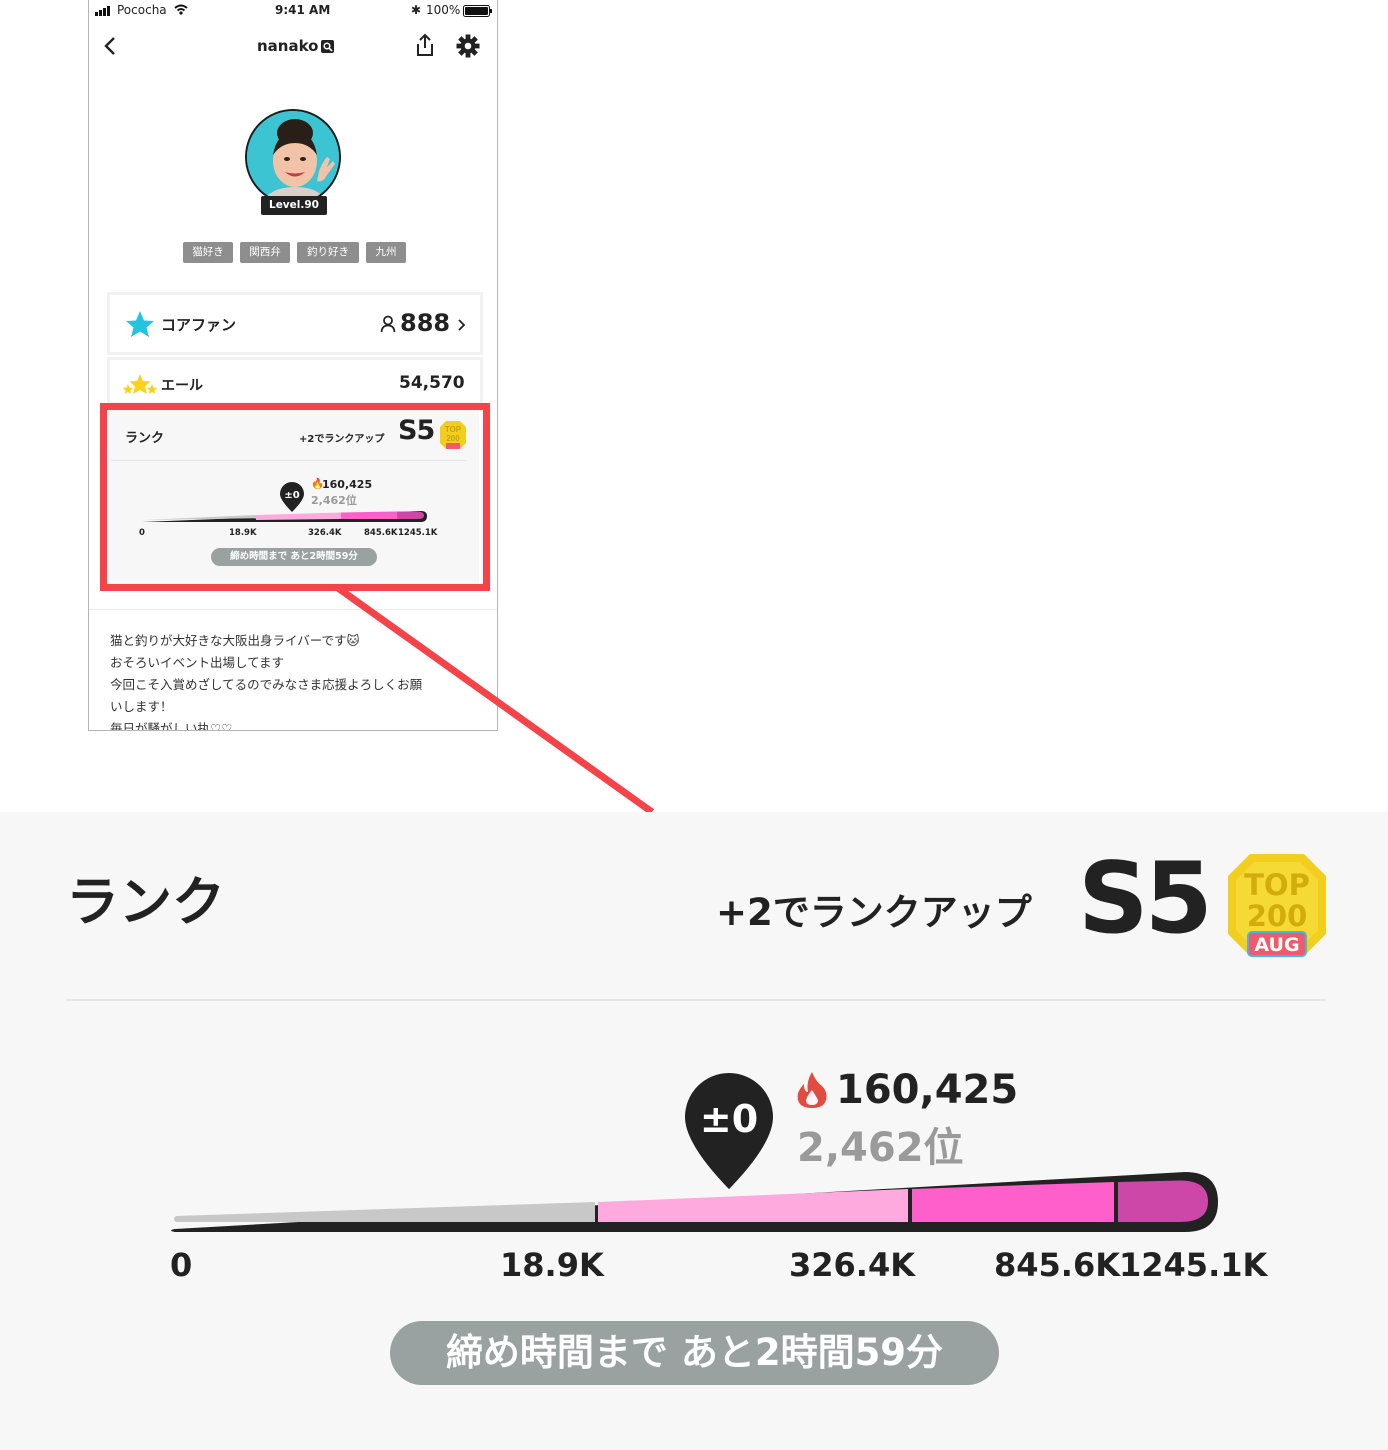 The width and height of the screenshot is (1388, 1450). I want to click on search-badge-icon, so click(327, 46).